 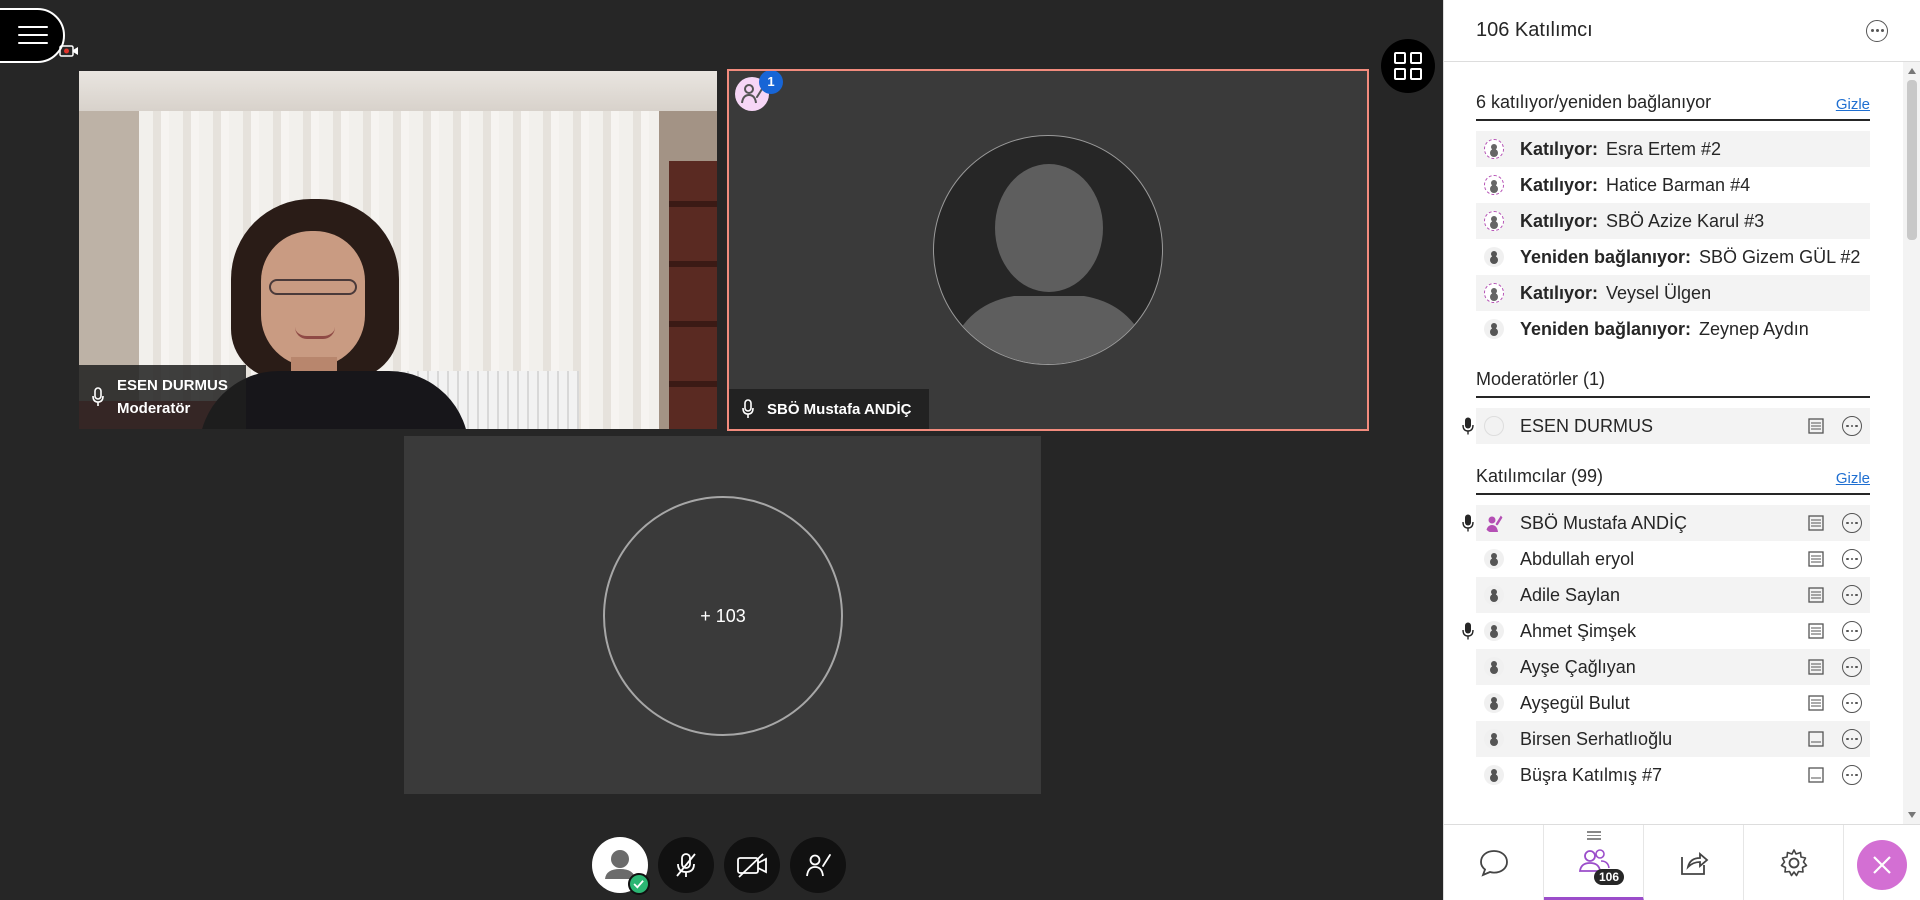 I want to click on section-title: Moderatörler (1), so click(x=1541, y=379).